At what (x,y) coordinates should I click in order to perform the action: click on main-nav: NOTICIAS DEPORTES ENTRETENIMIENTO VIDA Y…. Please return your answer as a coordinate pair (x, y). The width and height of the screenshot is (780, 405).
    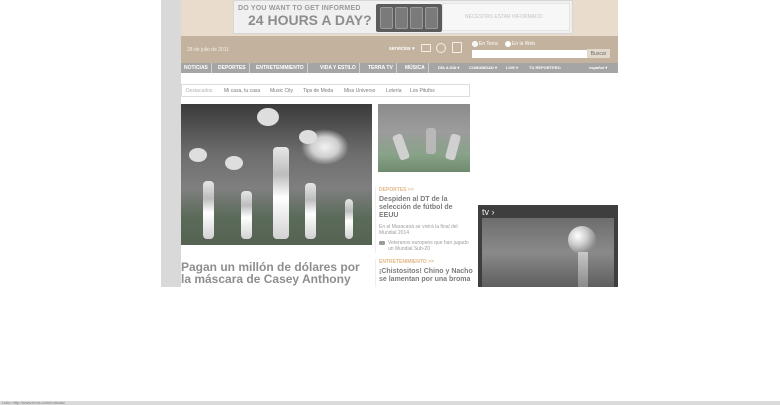
    Looking at the image, I should click on (399, 68).